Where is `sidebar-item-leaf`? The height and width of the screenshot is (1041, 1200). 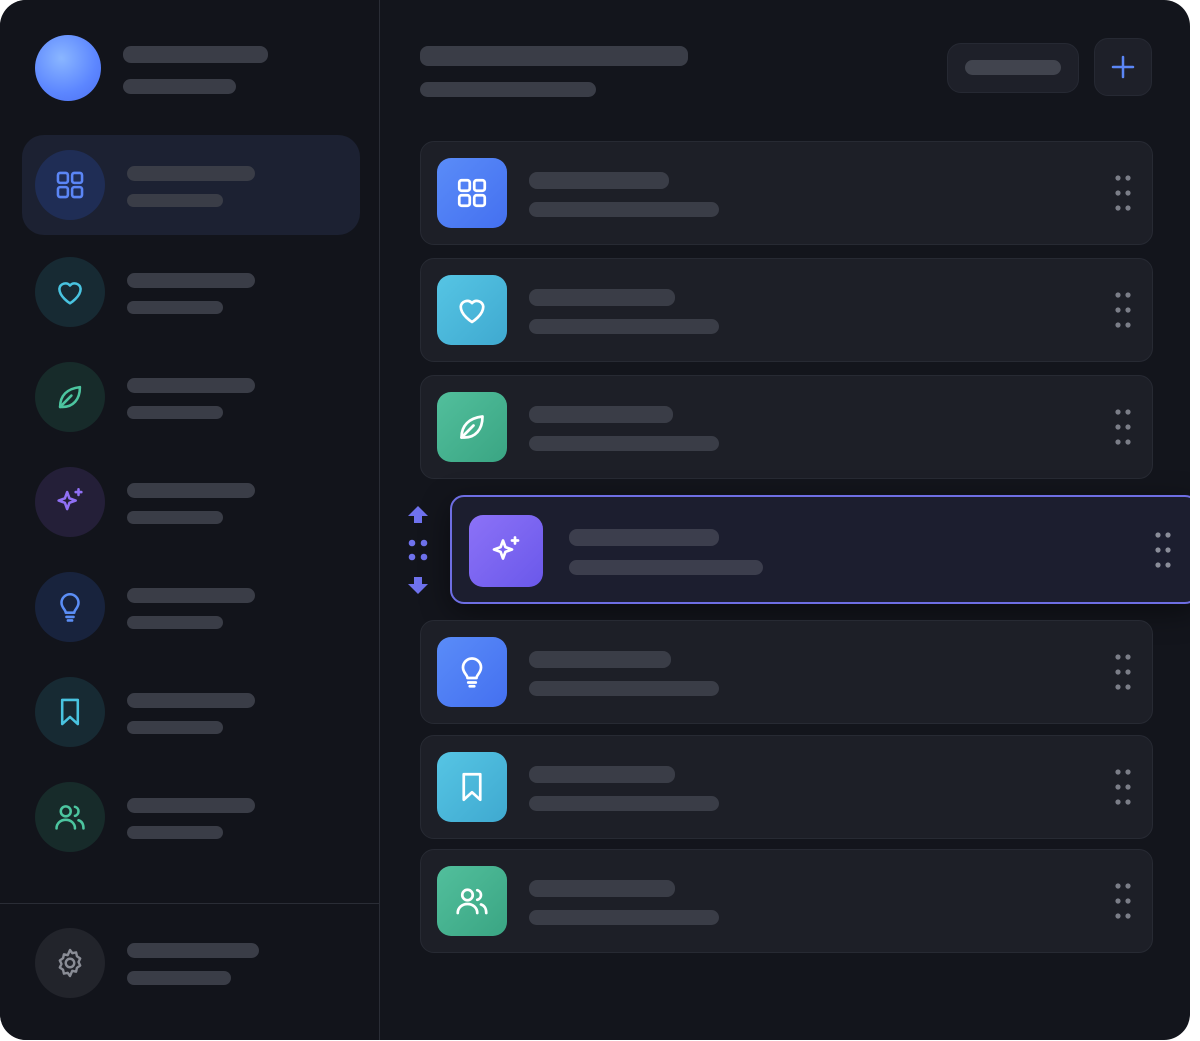
sidebar-item-leaf is located at coordinates (191, 397).